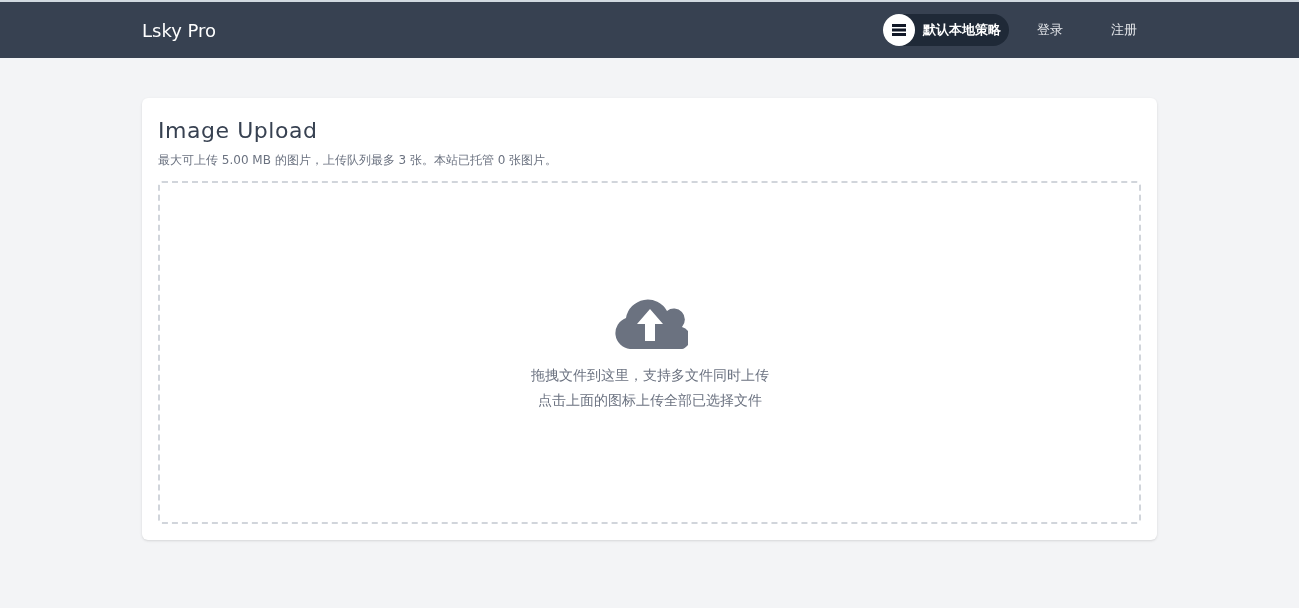  I want to click on upload-info-text: 最大可上传 5.00 MB 的图片，上传队列最多 3 张。本站已托管 0 张图片。, so click(358, 160).